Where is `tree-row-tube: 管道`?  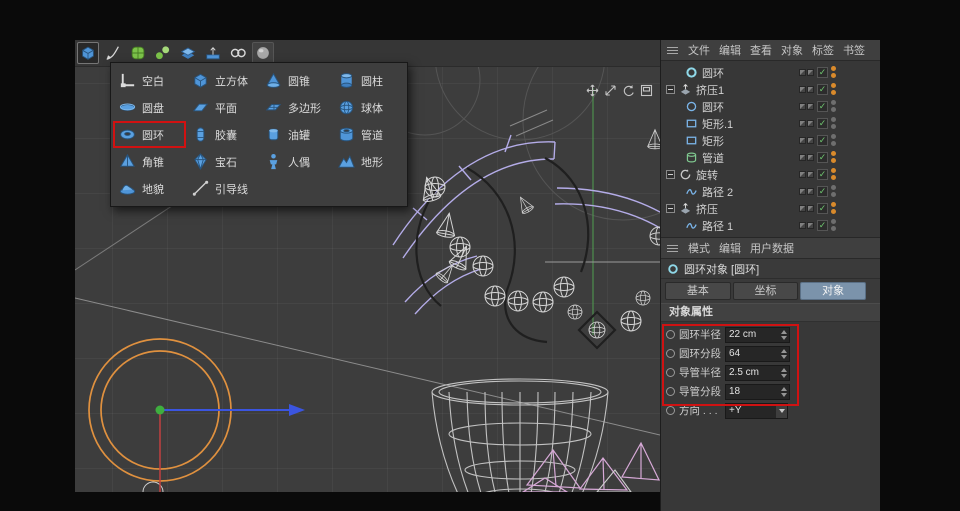
tree-row-tube: 管道 is located at coordinates (770, 157).